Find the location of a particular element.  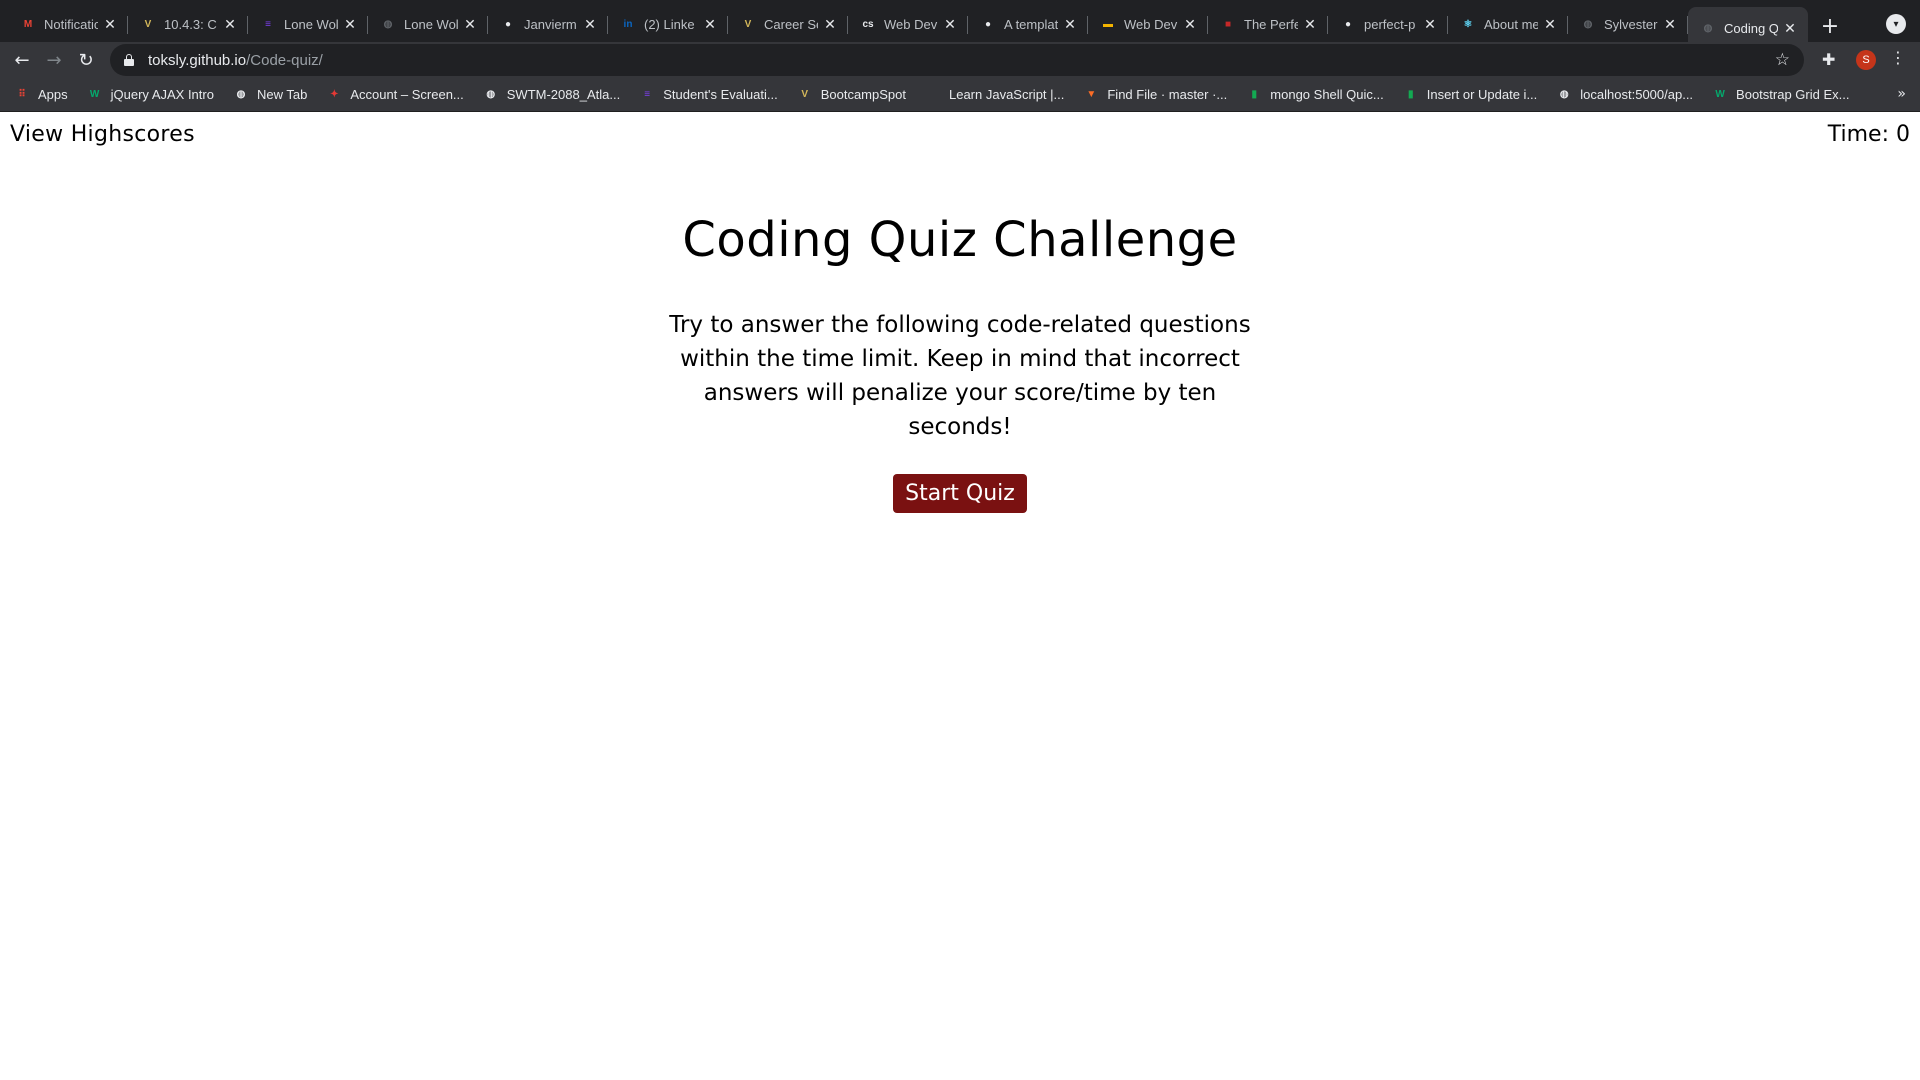

bookmarks-overflow-icon: » is located at coordinates (1901, 94).